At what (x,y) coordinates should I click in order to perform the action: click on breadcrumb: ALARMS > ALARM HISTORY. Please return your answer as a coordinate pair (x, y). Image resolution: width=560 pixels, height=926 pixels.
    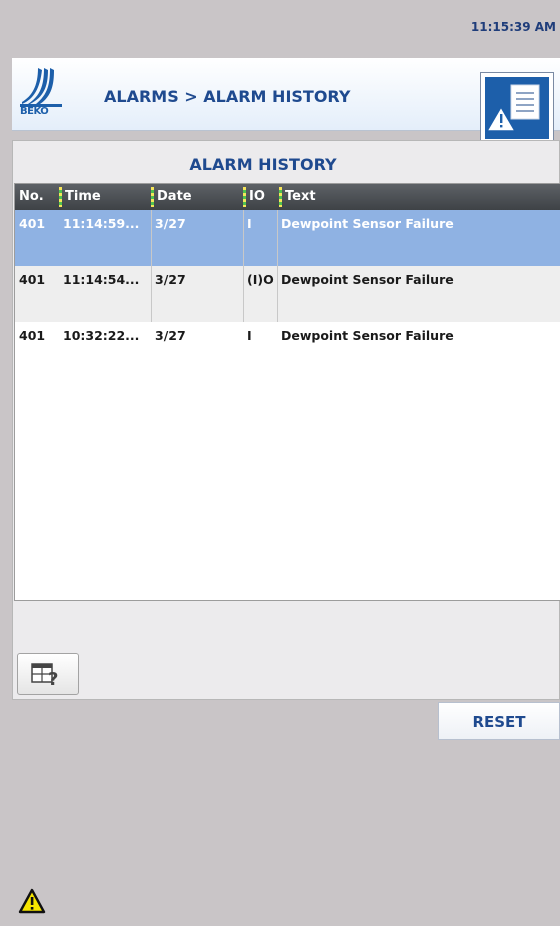
    Looking at the image, I should click on (227, 96).